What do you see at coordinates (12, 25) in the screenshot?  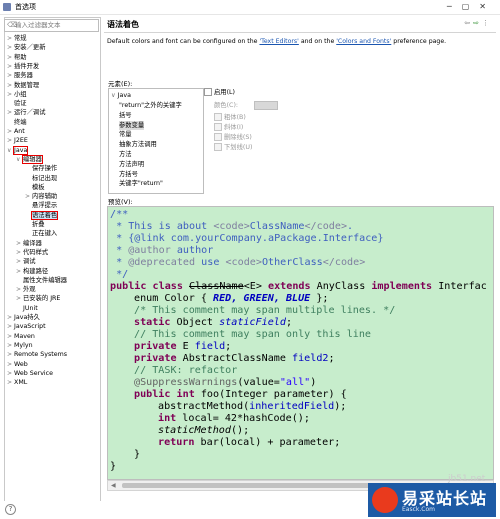 I see `clear-filter-icon: ⌫` at bounding box center [12, 25].